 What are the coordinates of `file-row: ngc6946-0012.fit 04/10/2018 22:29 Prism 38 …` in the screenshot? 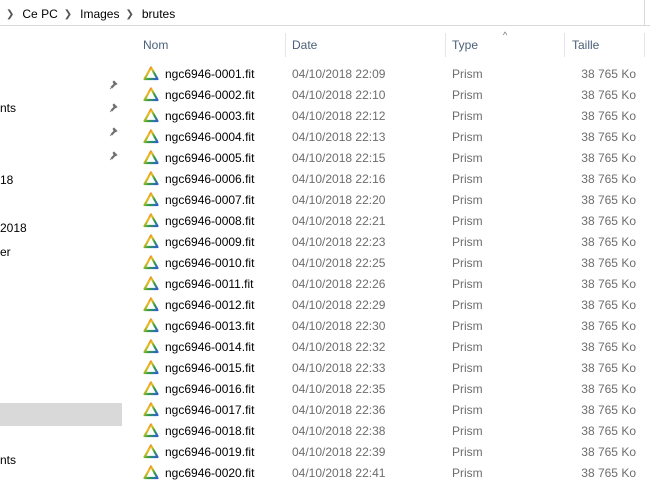 It's located at (390, 304).